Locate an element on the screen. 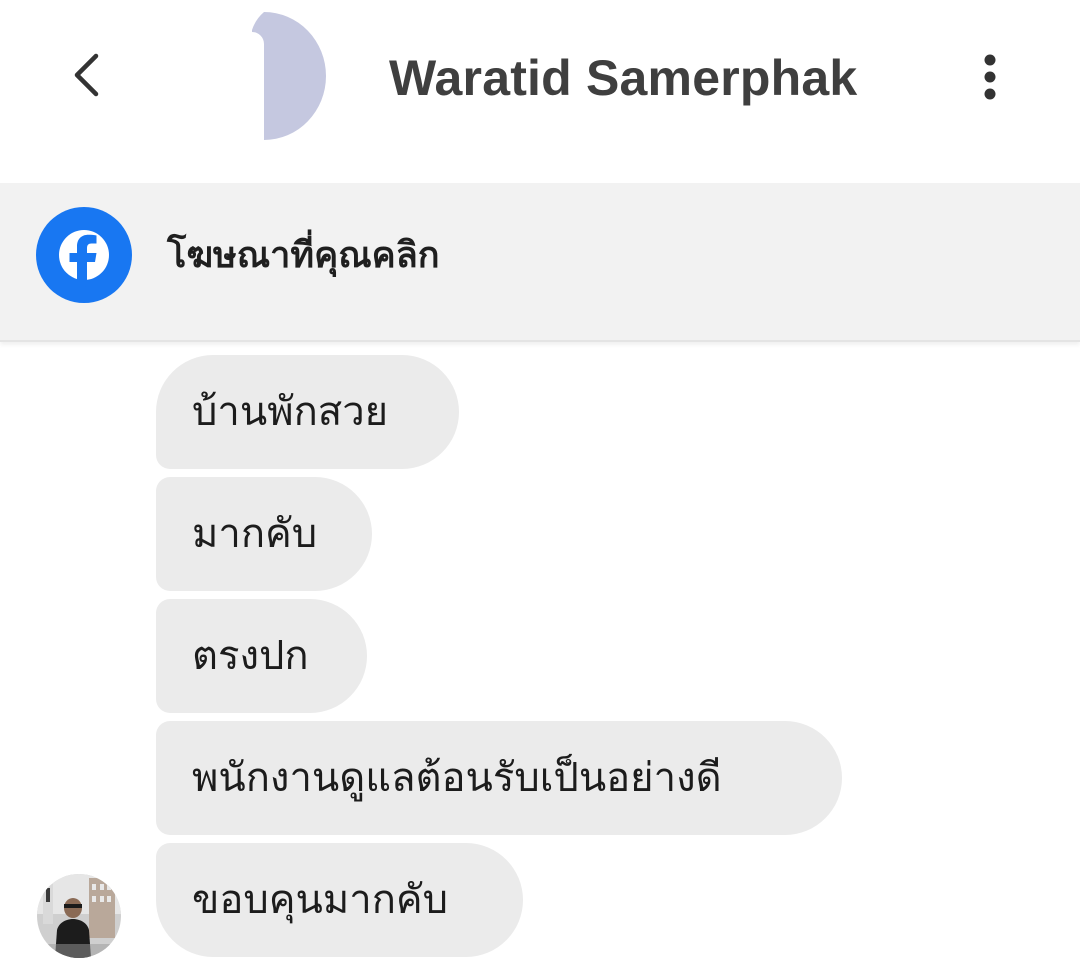 This screenshot has height=979, width=1080. message-bubble: ตรงปก is located at coordinates (261, 656).